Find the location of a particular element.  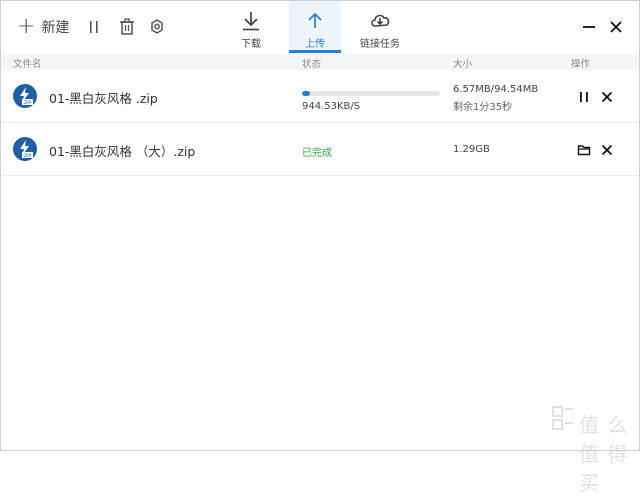

plus-icon: + is located at coordinates (26, 26).